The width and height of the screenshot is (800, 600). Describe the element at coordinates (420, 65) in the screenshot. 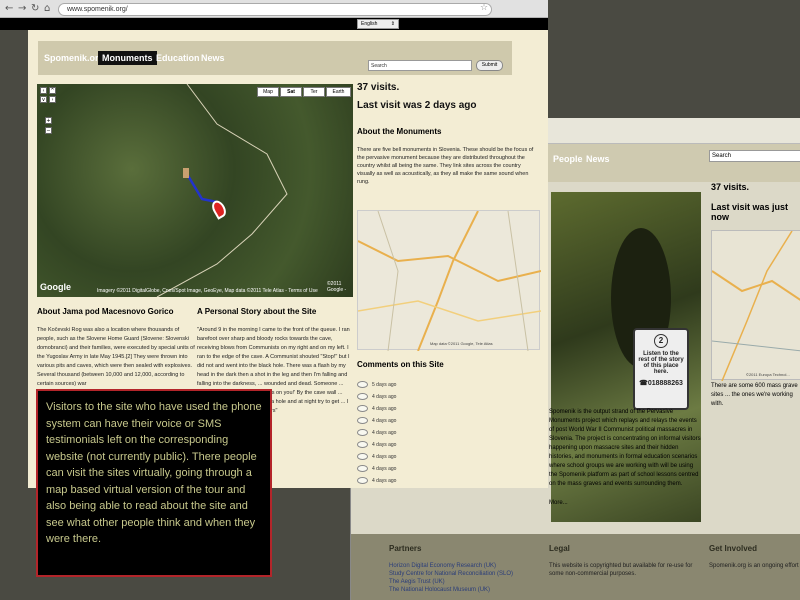

I see `search-input: Search` at that location.